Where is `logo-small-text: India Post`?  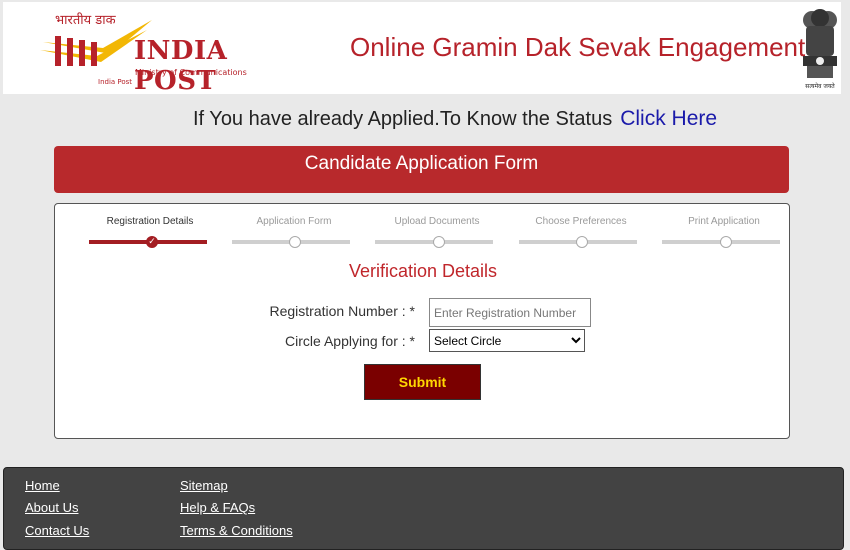
logo-small-text: India Post is located at coordinates (115, 82).